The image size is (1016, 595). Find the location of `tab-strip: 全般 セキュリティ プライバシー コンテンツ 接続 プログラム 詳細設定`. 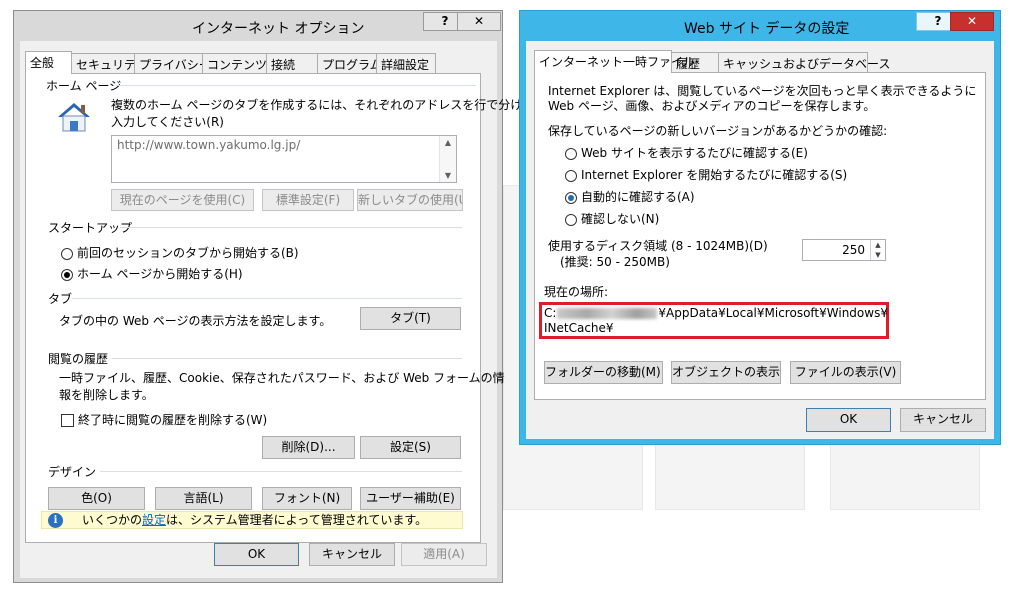

tab-strip: 全般 セキュリティ プライバシー コンテンツ 接続 プログラム 詳細設定 is located at coordinates (255, 62).